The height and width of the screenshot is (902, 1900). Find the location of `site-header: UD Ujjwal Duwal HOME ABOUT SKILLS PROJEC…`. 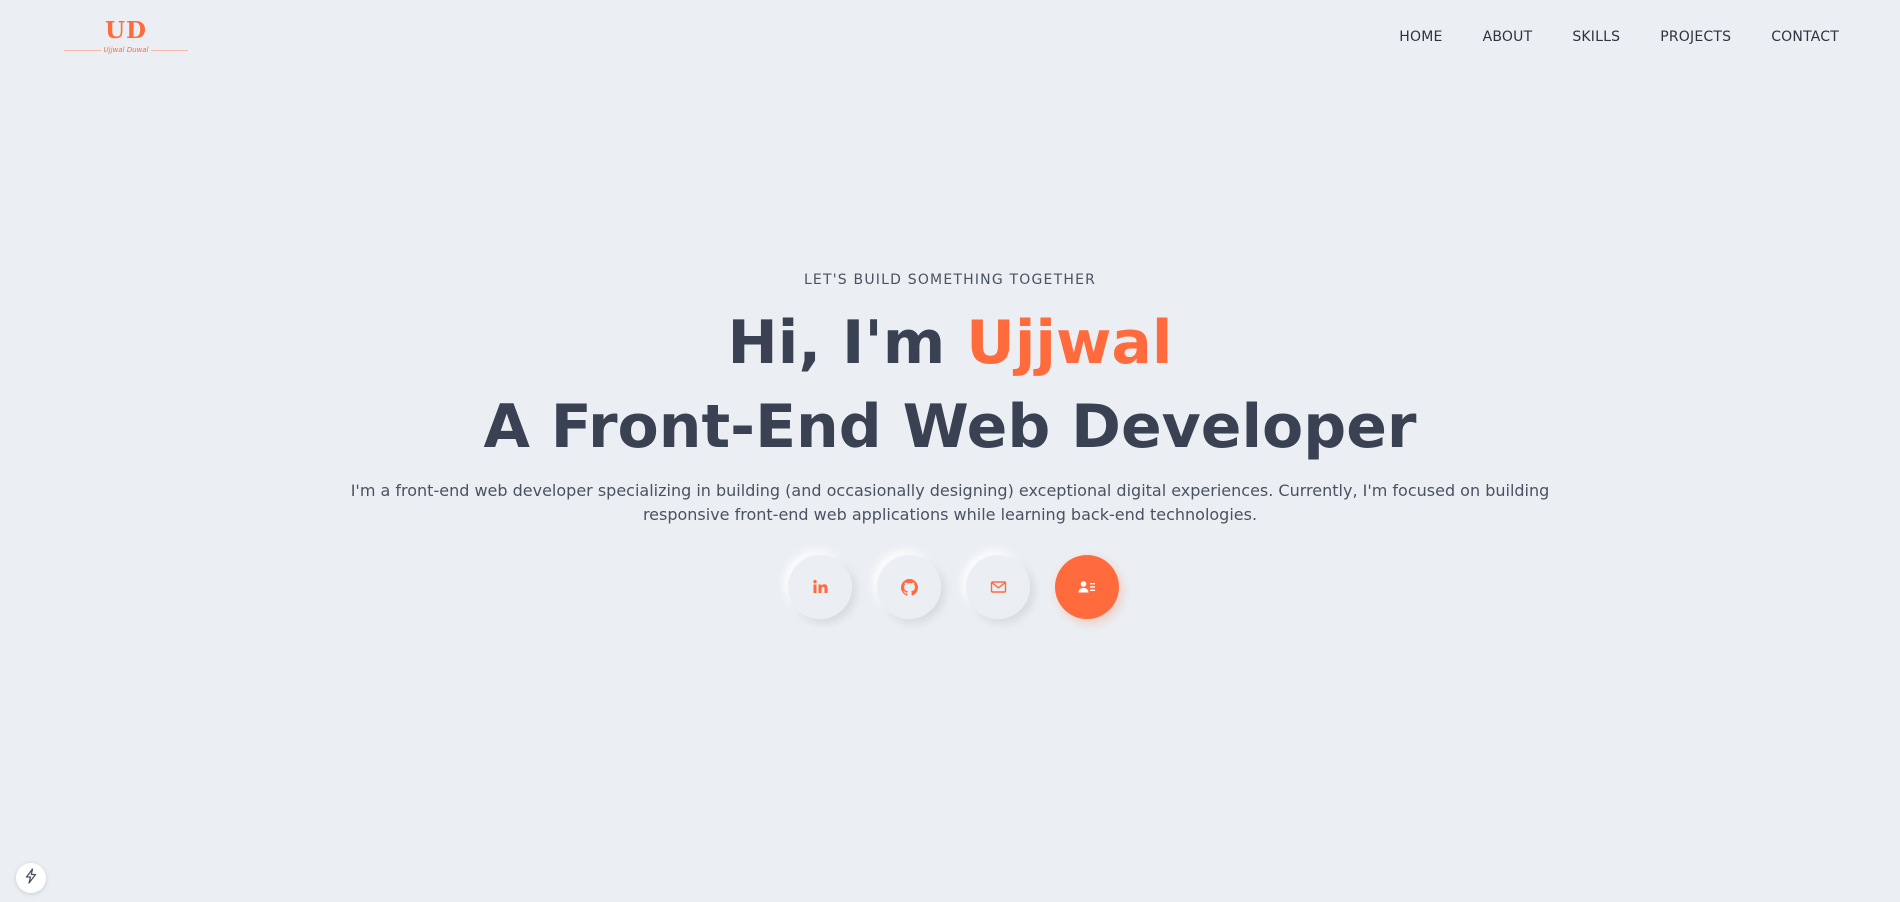

site-header: UD Ujjwal Duwal HOME ABOUT SKILLS PROJEC… is located at coordinates (950, 37).